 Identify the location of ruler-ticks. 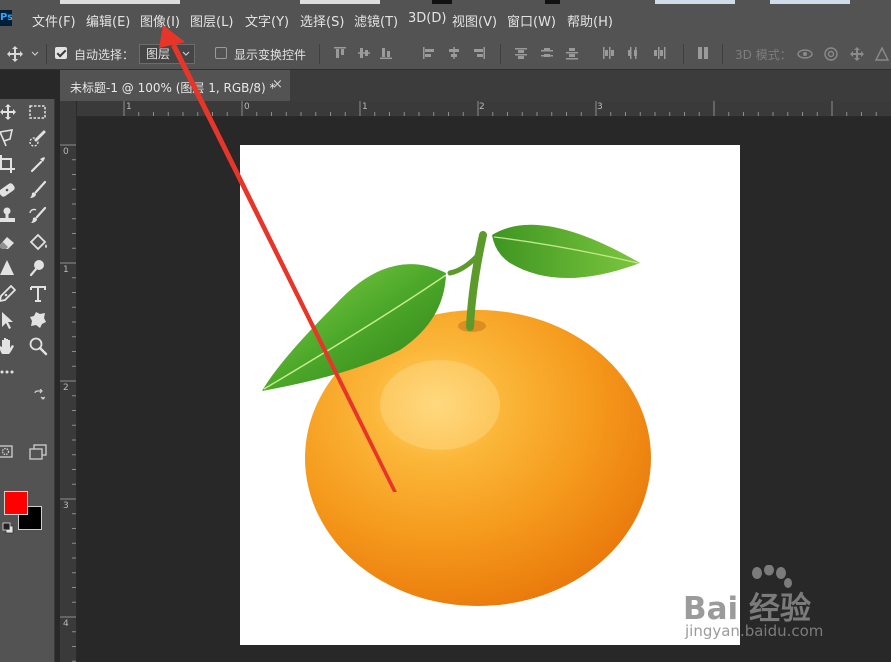
(68, 403).